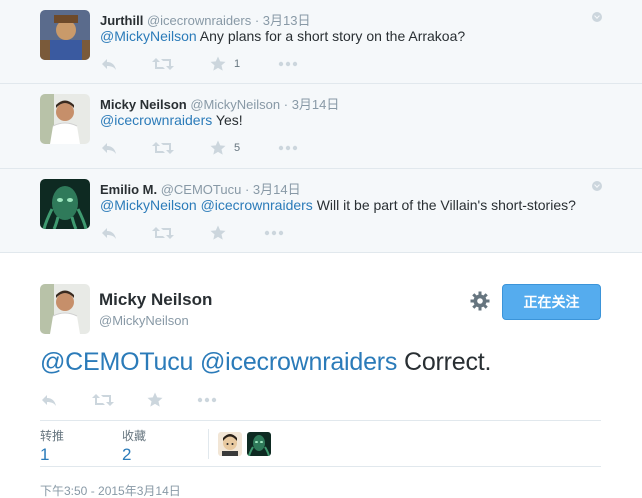  I want to click on mention-link: @MickyNeilson, so click(148, 36).